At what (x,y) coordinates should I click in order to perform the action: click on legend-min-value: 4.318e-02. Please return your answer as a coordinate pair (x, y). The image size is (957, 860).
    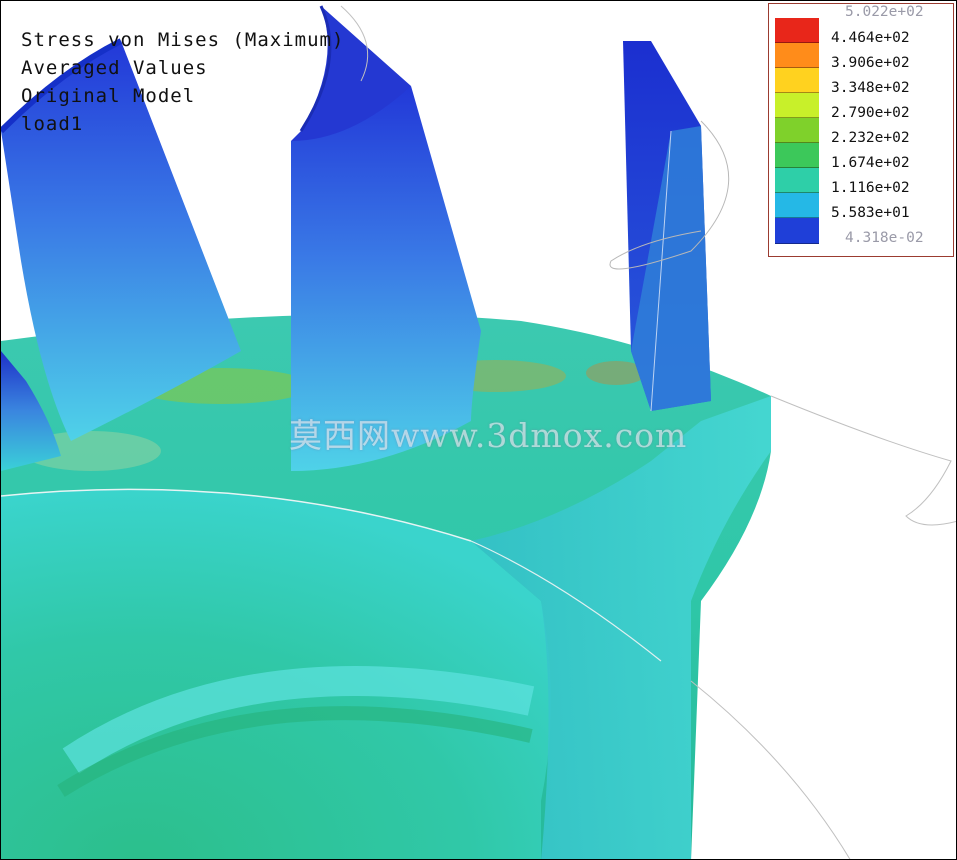
    Looking at the image, I should click on (884, 238).